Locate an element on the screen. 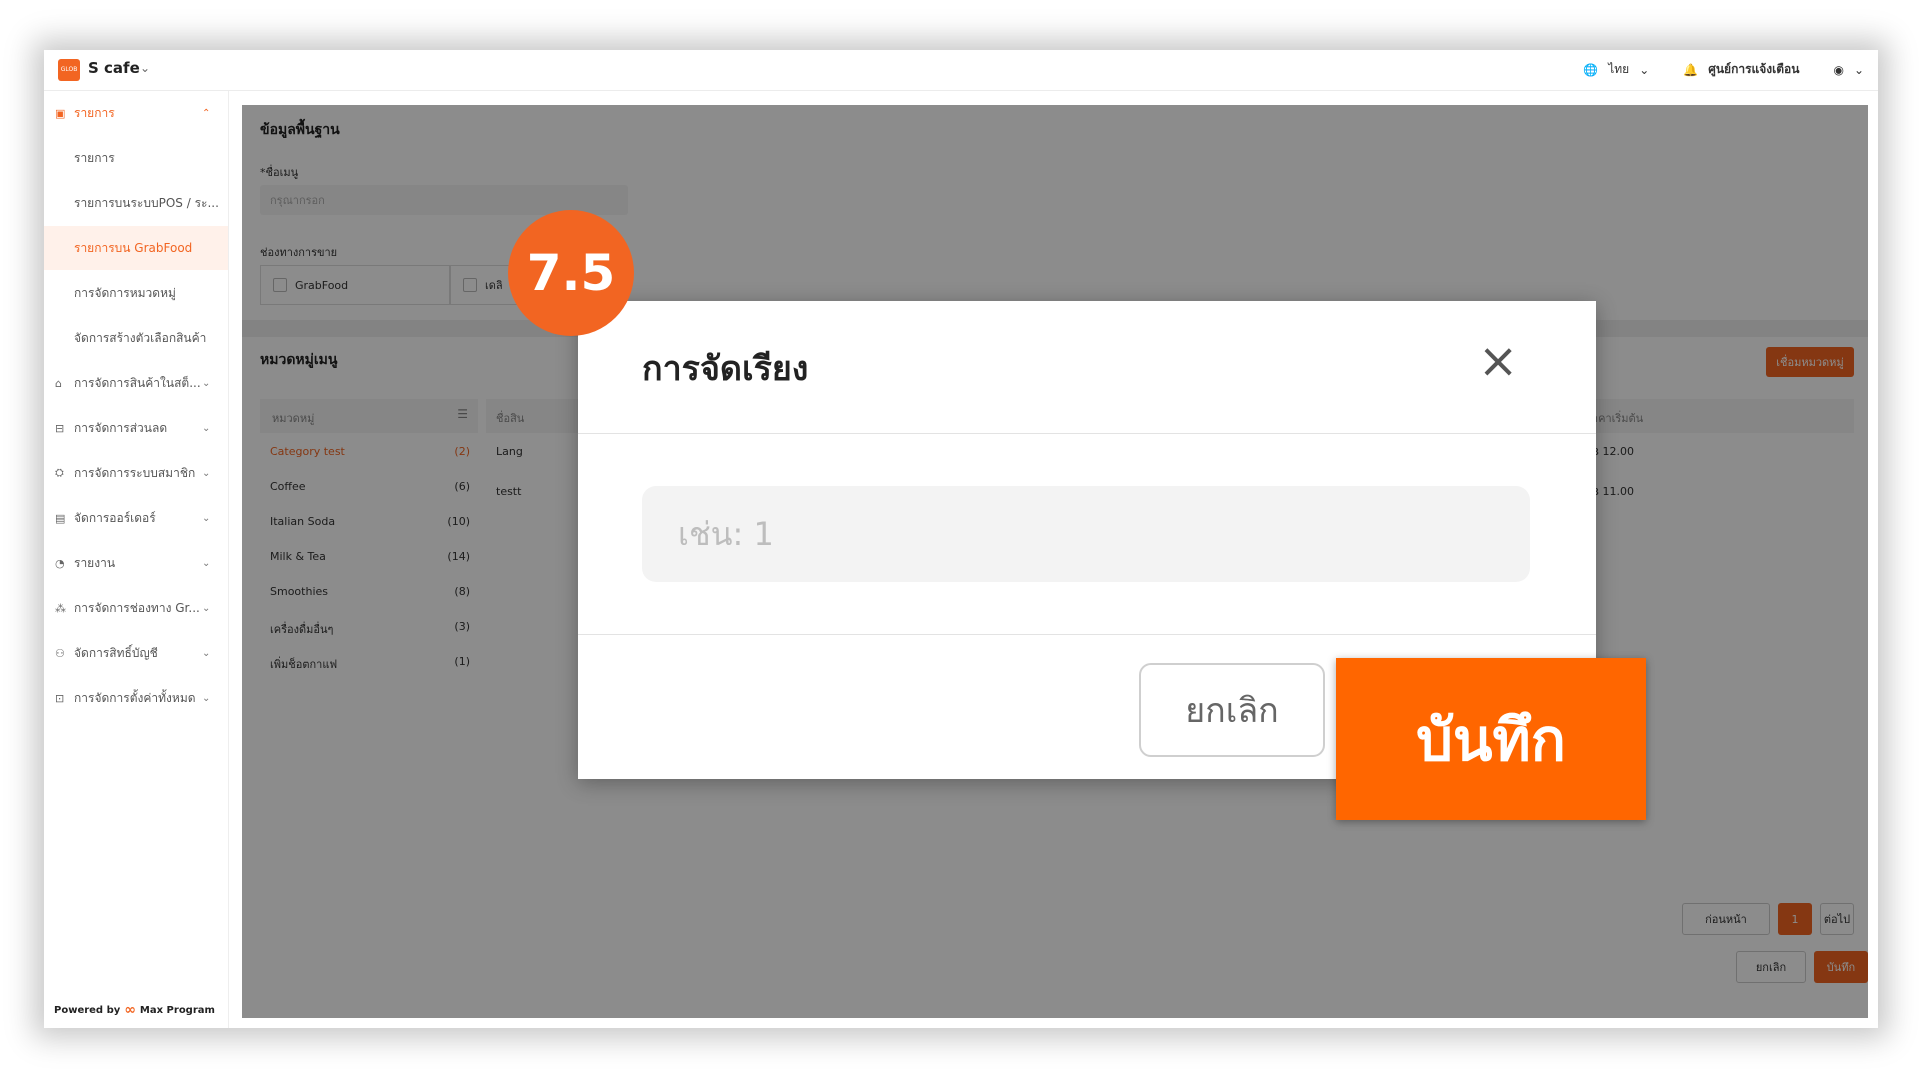 This screenshot has height=1080, width=1920. modal-cancel-button: ยกเลิก is located at coordinates (1232, 710).